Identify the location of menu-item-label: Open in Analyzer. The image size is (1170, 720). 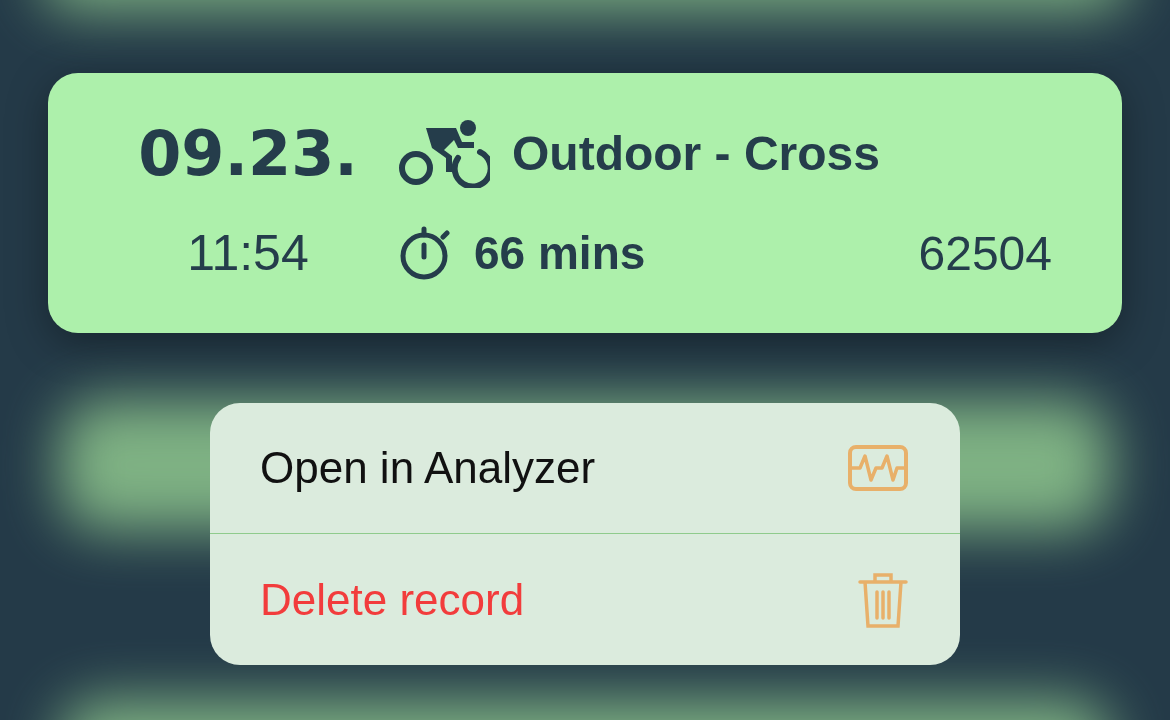
(428, 468).